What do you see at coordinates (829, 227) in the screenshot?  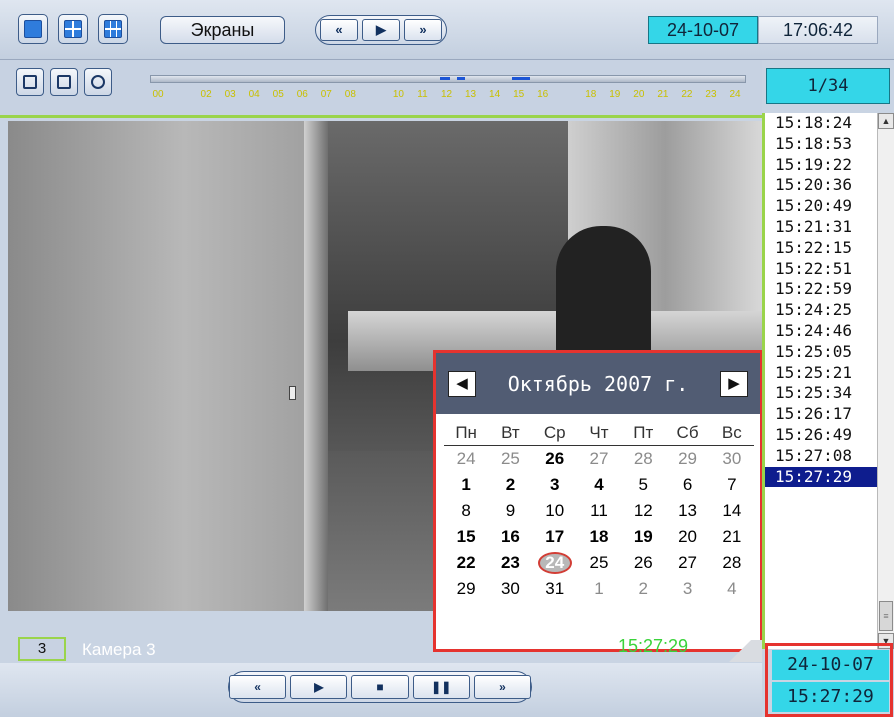 I see `event-time-item: 15:21:31` at bounding box center [829, 227].